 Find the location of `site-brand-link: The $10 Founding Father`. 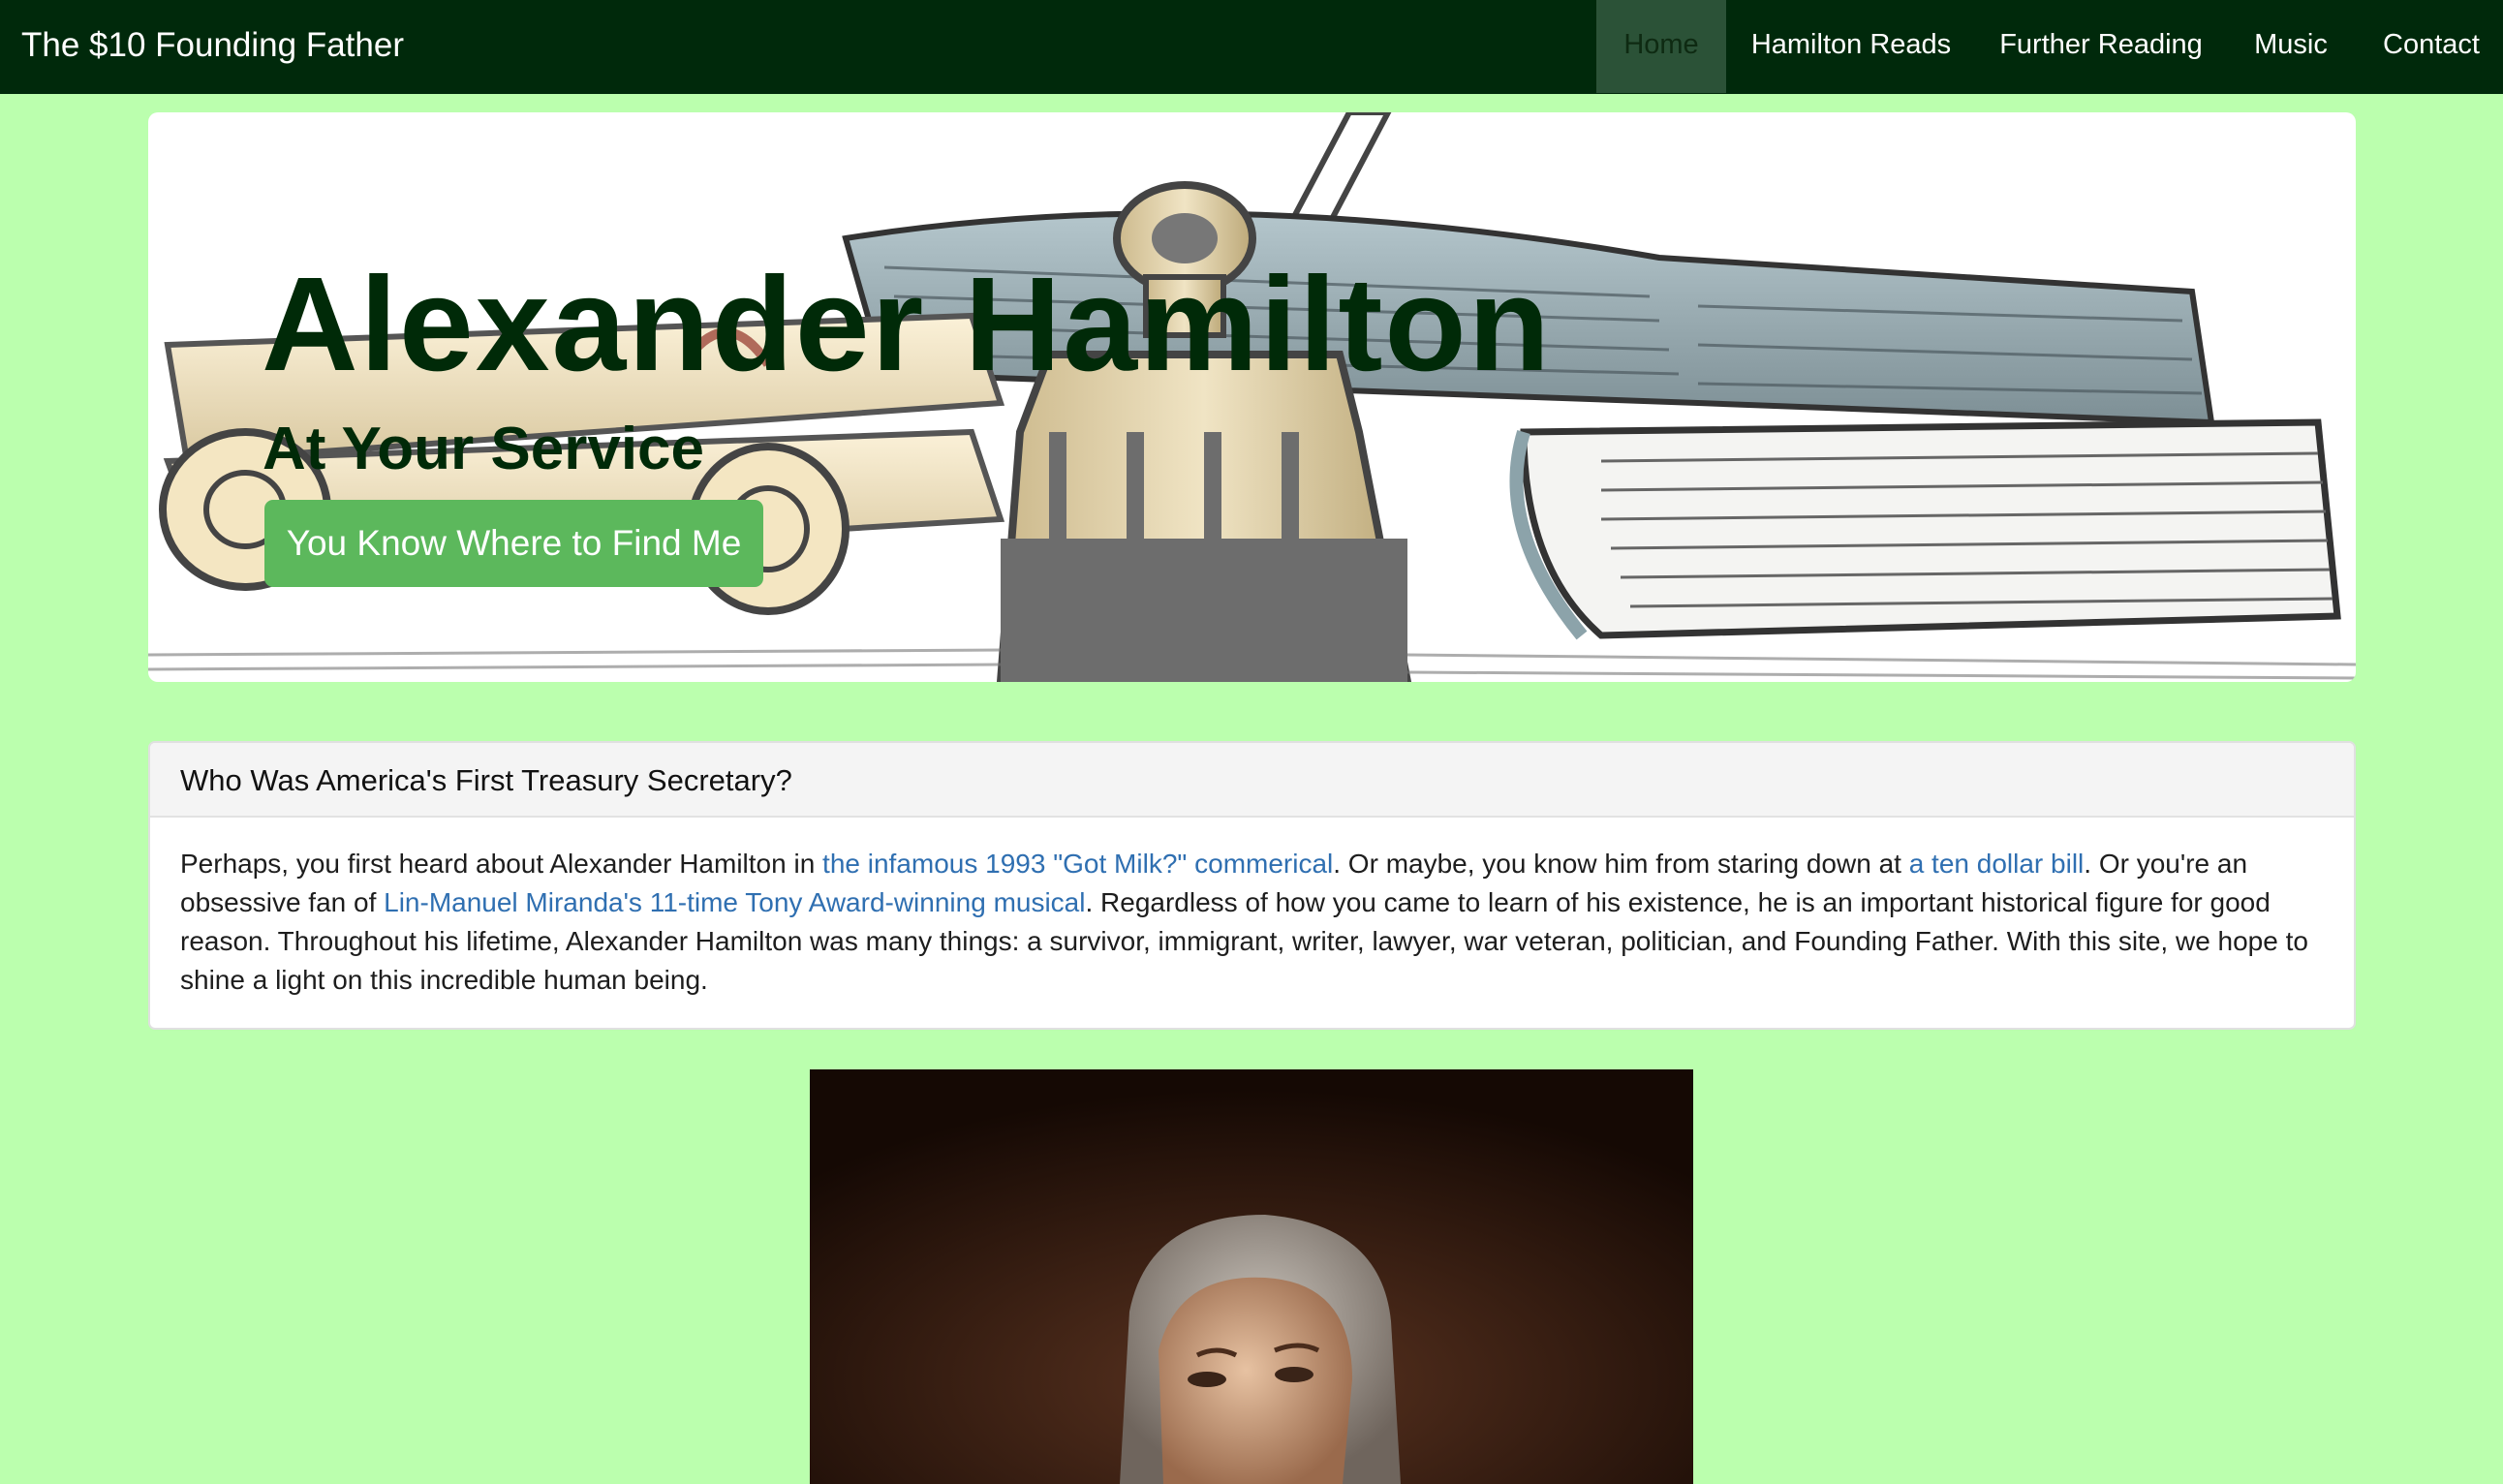

site-brand-link: The $10 Founding Father is located at coordinates (212, 47).